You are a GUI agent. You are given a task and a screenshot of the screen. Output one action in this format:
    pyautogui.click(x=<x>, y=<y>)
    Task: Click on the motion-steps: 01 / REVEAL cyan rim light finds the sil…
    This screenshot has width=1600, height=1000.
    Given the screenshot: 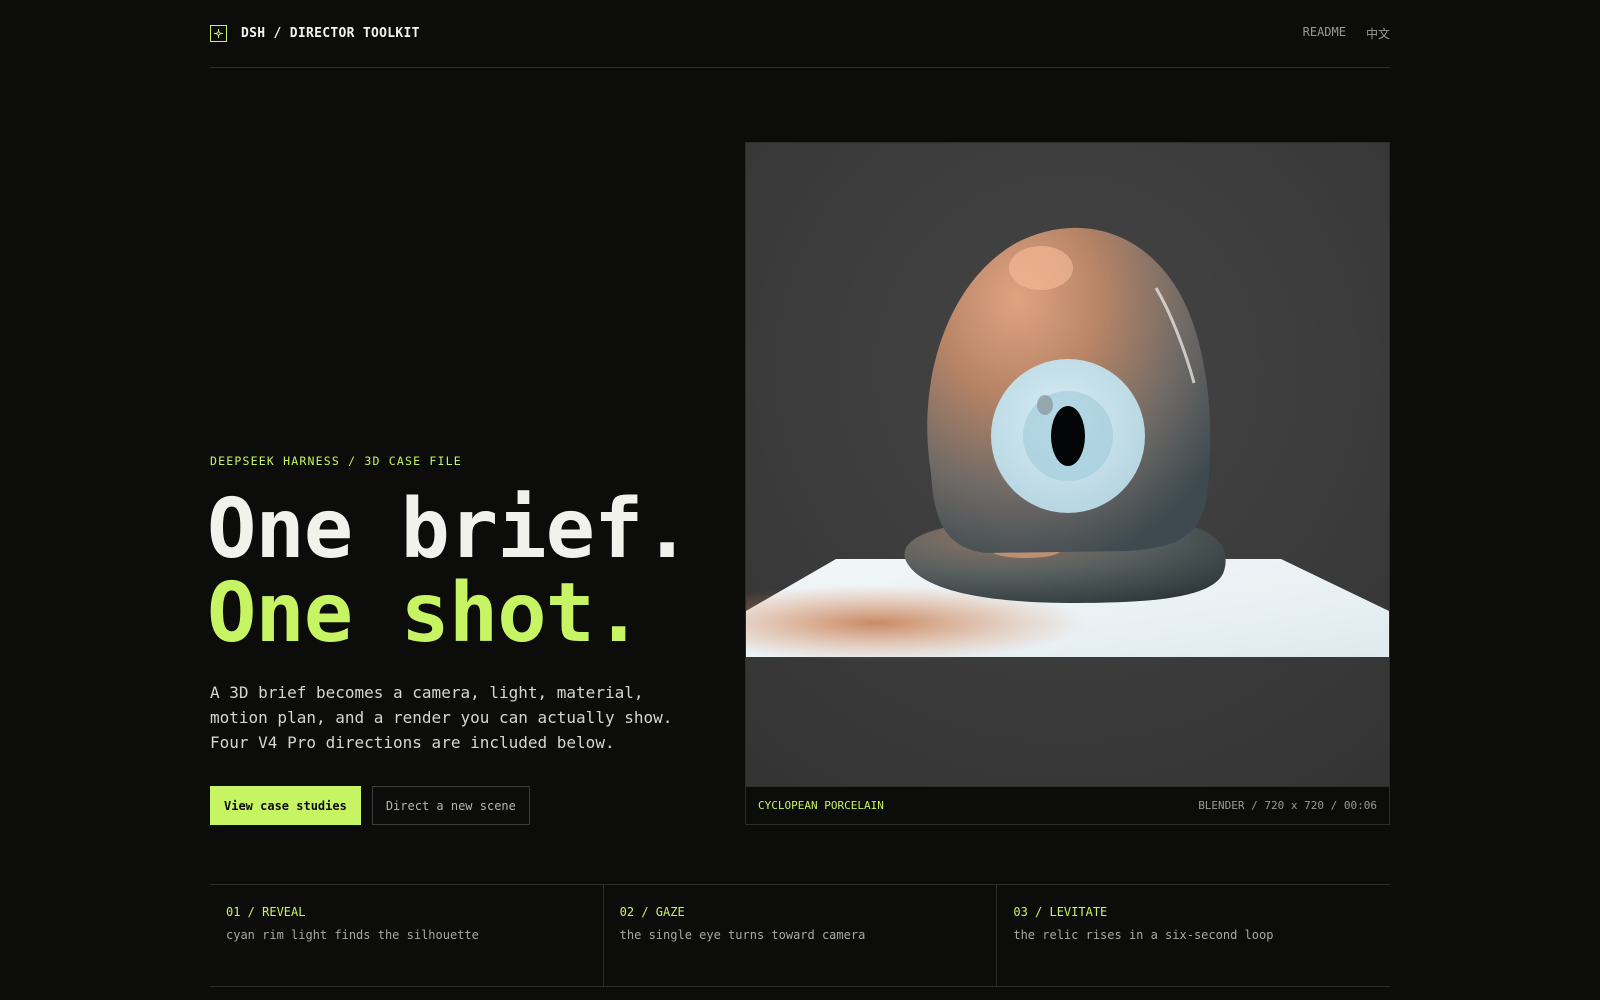 What is the action you would take?
    pyautogui.click(x=800, y=935)
    